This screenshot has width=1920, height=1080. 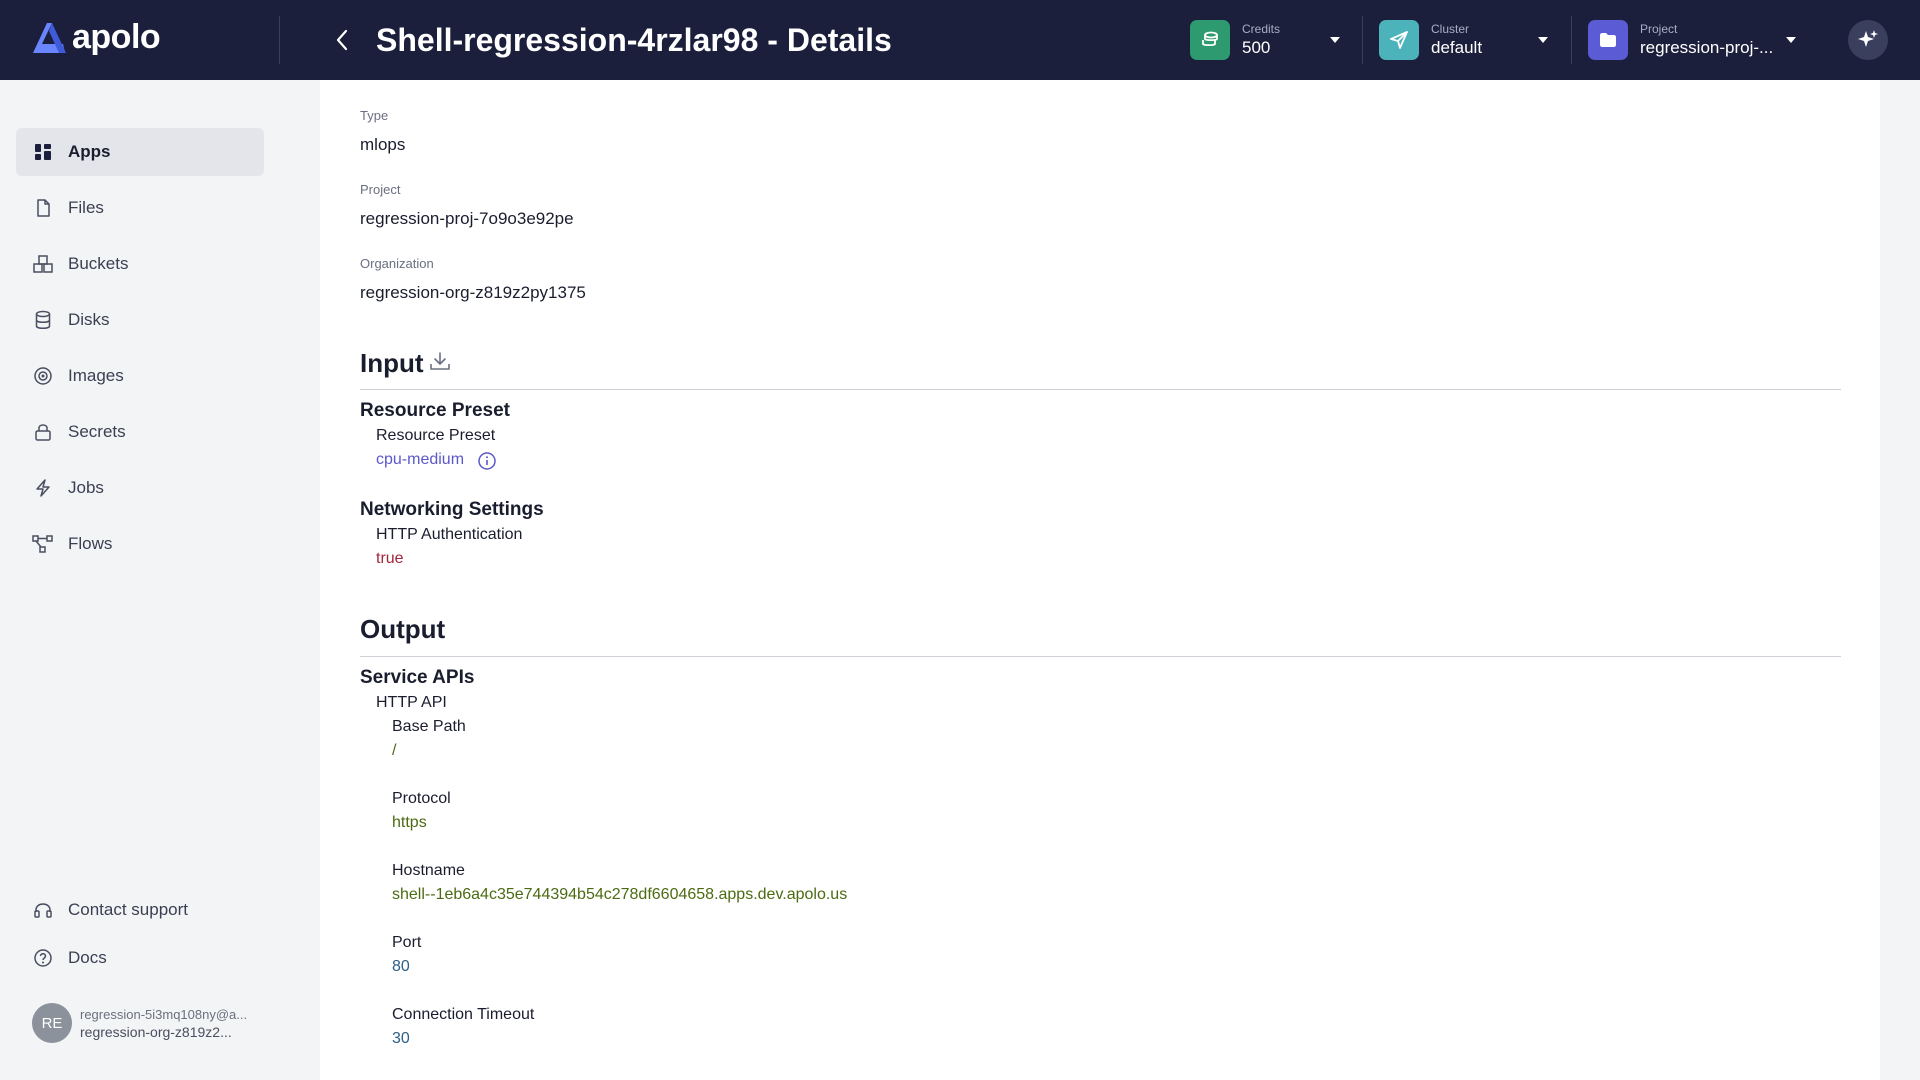 What do you see at coordinates (1210, 40) in the screenshot?
I see `credits-icon` at bounding box center [1210, 40].